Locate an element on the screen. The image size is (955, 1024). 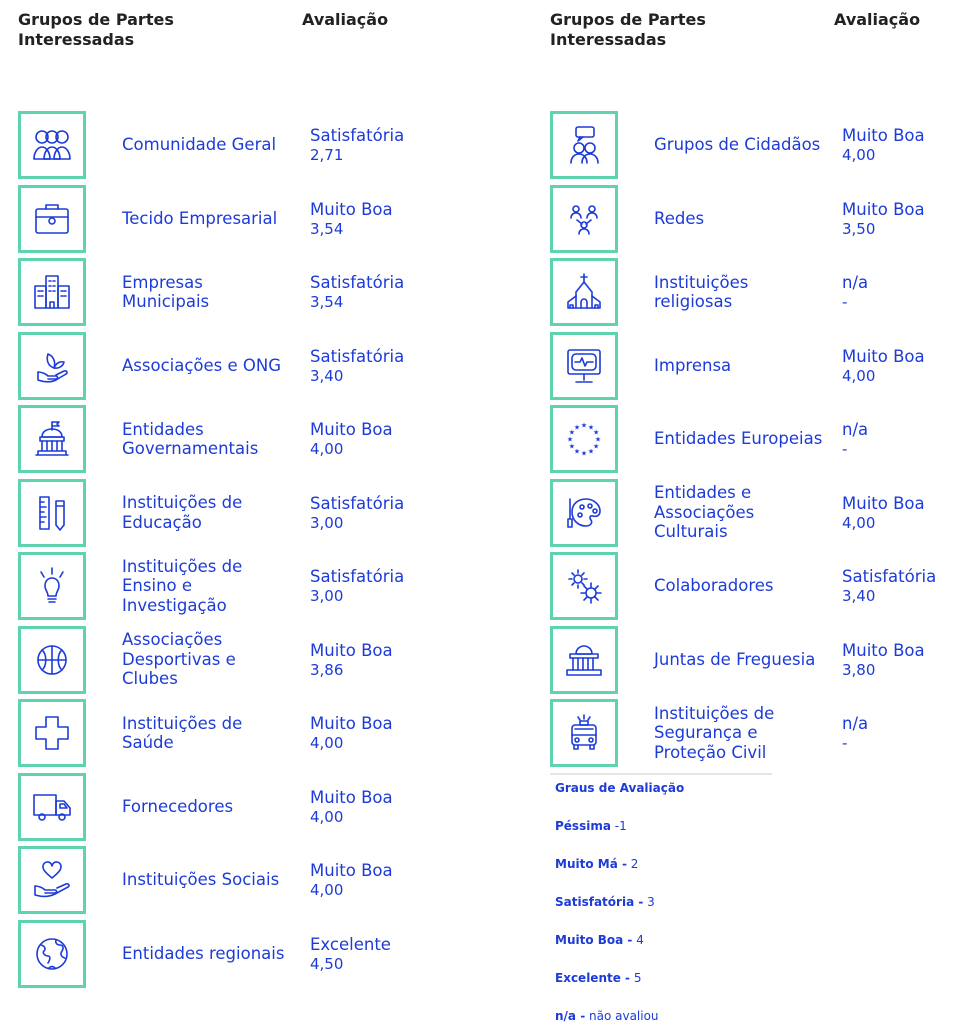
lightbulb-icon is located at coordinates (52, 586).